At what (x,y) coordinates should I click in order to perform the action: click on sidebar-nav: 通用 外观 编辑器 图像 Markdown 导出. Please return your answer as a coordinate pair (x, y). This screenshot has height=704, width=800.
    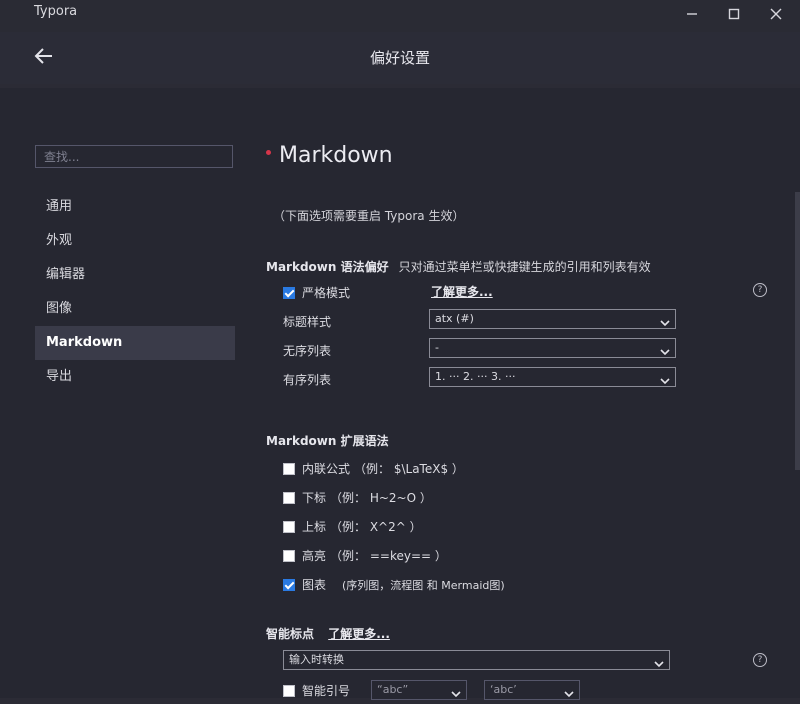
    Looking at the image, I should click on (135, 292).